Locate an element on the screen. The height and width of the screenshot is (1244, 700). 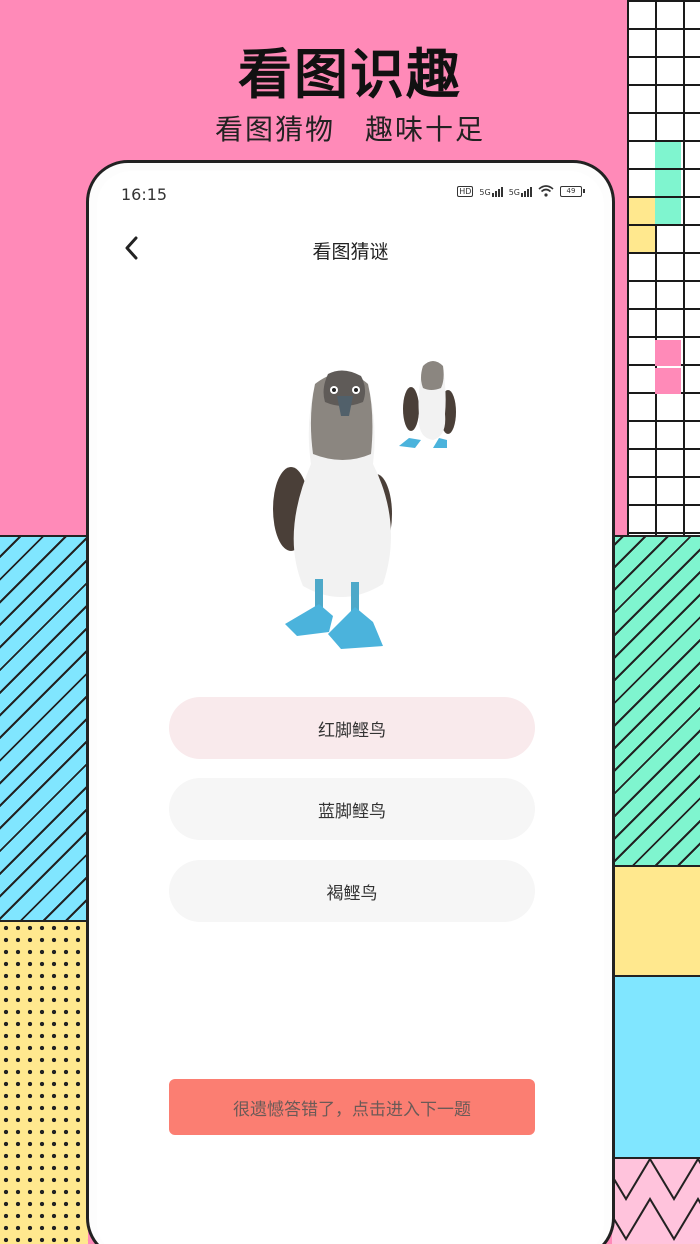
background-dots-yellow is located at coordinates (44, 1082).